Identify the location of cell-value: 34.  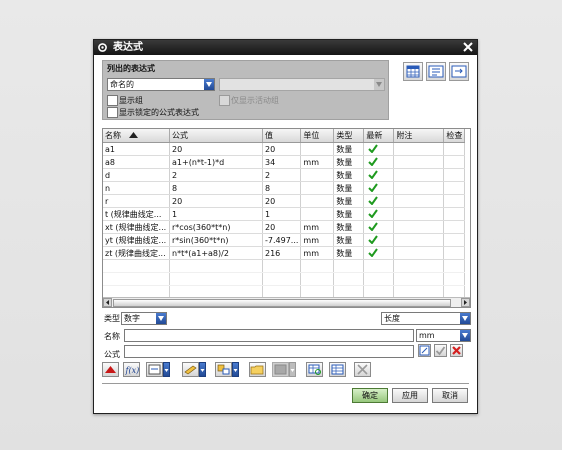
(282, 162).